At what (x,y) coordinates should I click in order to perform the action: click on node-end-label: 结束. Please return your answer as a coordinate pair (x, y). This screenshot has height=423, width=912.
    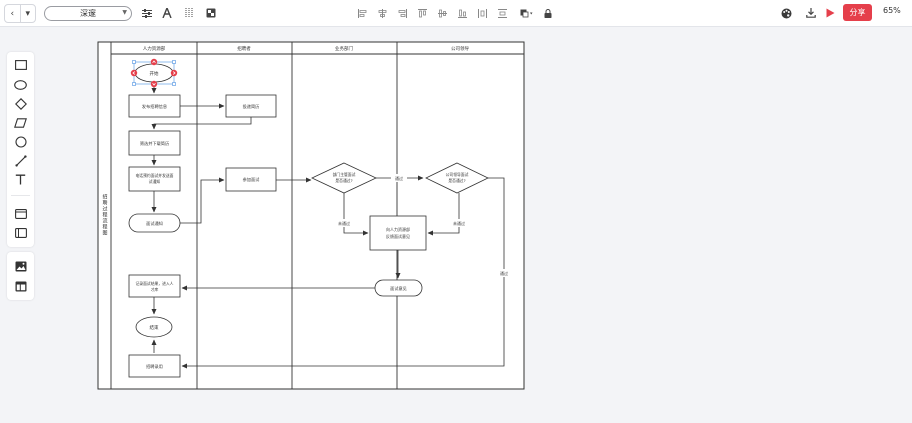
    Looking at the image, I should click on (154, 327).